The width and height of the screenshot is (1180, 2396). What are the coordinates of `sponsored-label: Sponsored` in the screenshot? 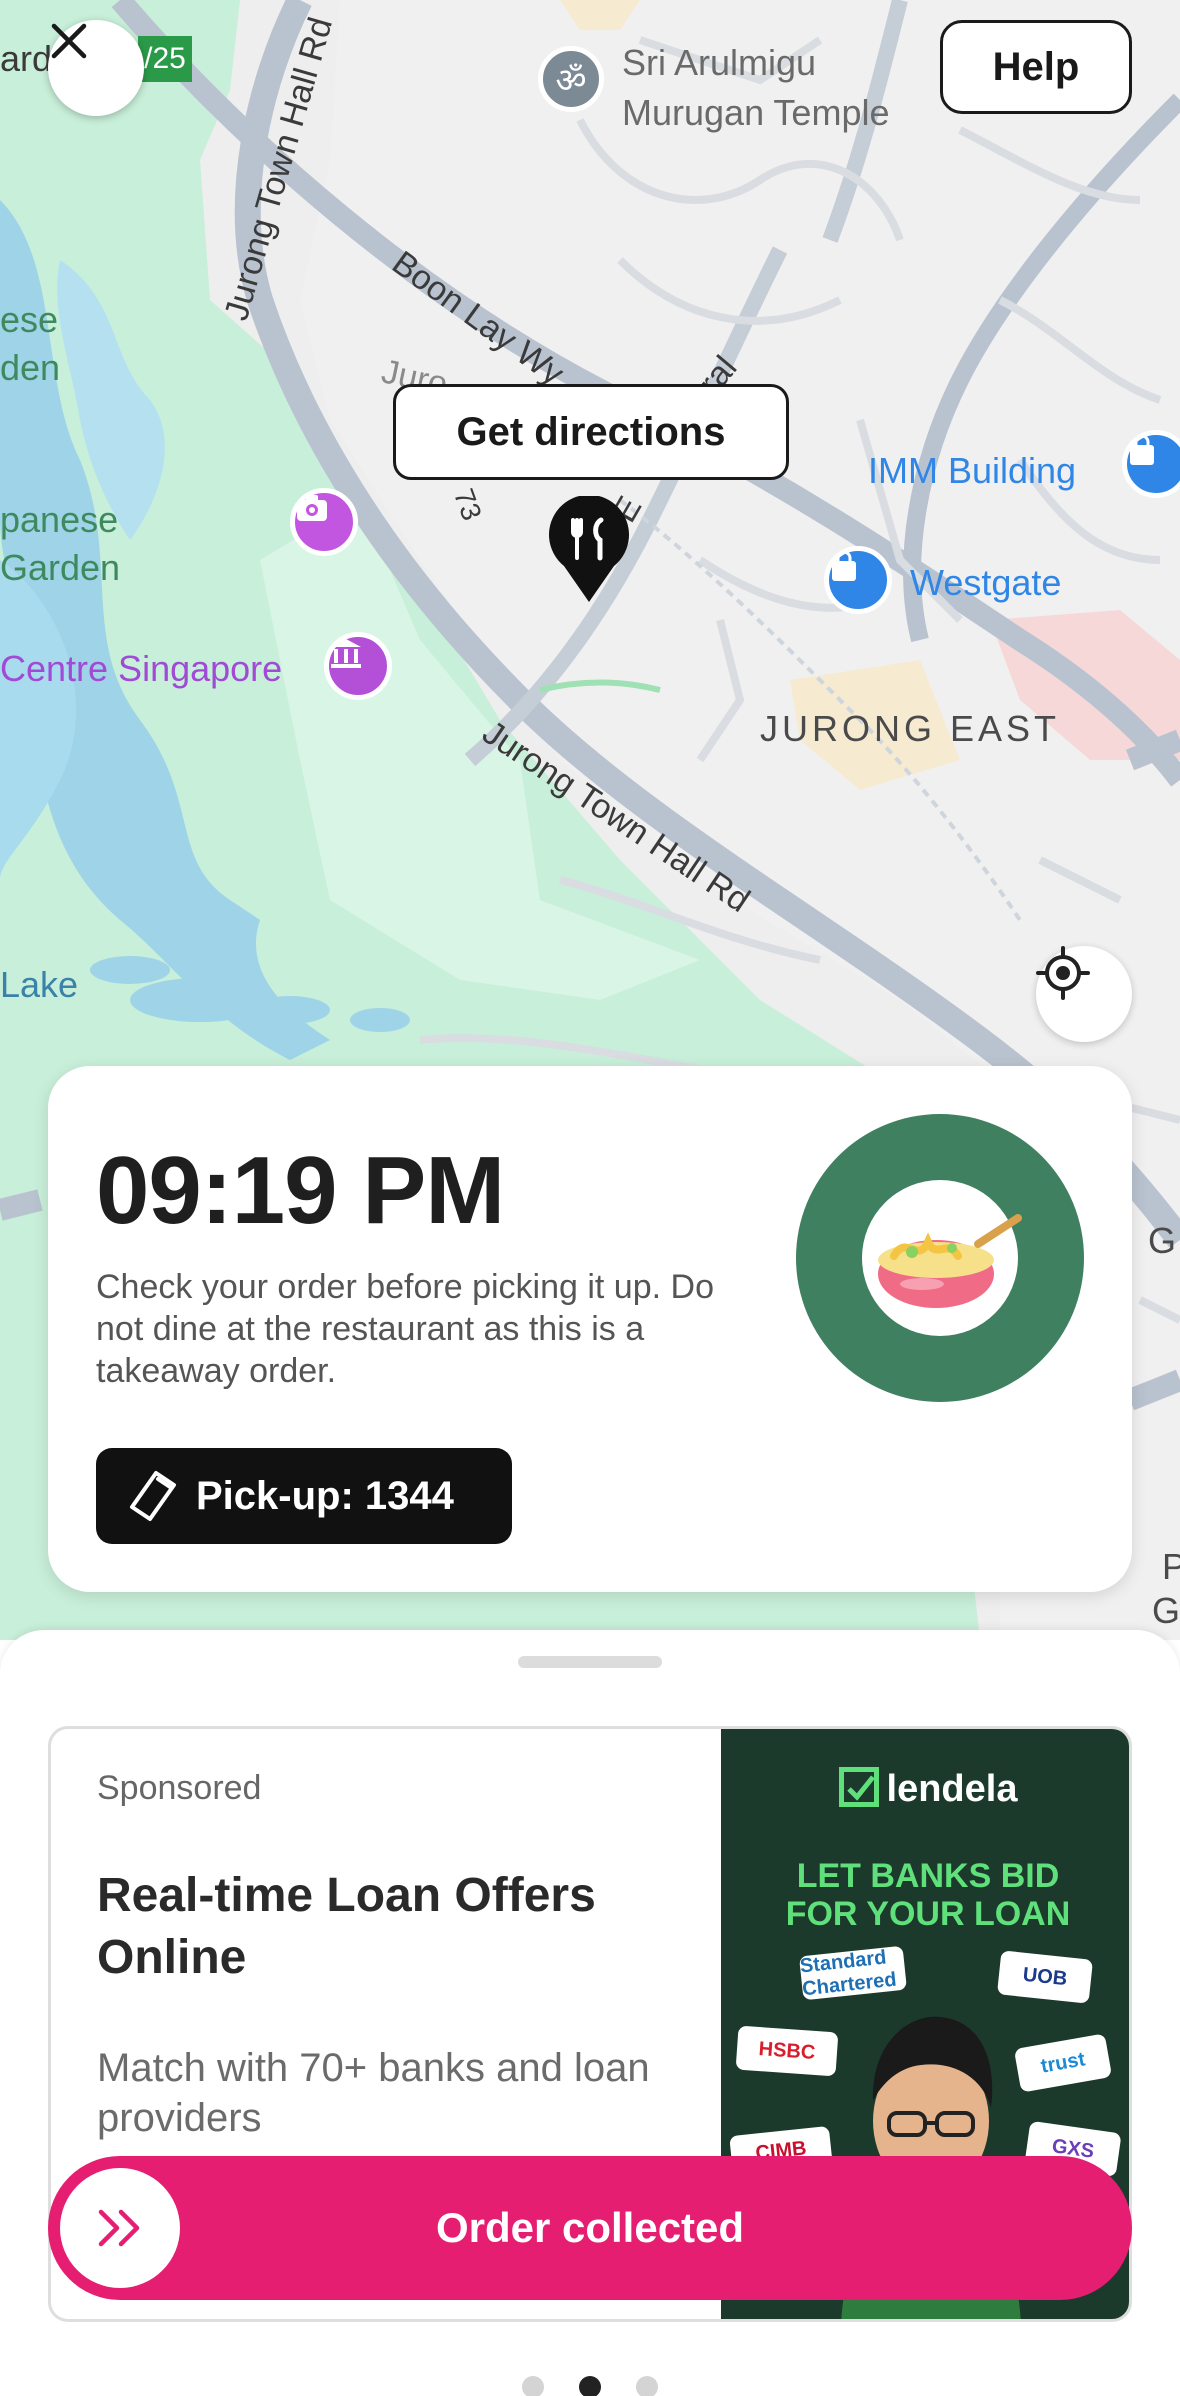 It's located at (179, 1788).